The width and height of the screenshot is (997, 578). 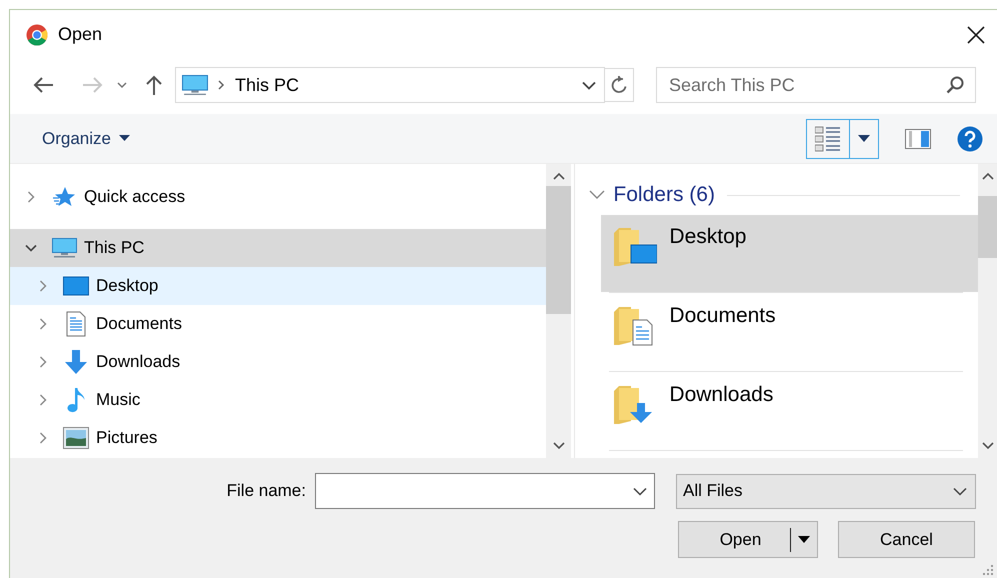 I want to click on back-arrow-icon, so click(x=43, y=85).